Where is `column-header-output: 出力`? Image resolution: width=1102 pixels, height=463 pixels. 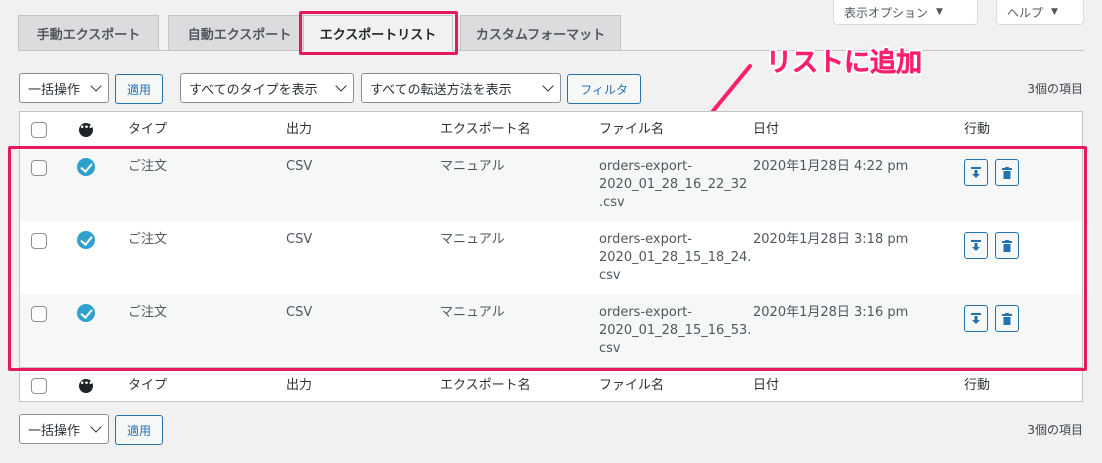
column-header-output: 出力 is located at coordinates (299, 130).